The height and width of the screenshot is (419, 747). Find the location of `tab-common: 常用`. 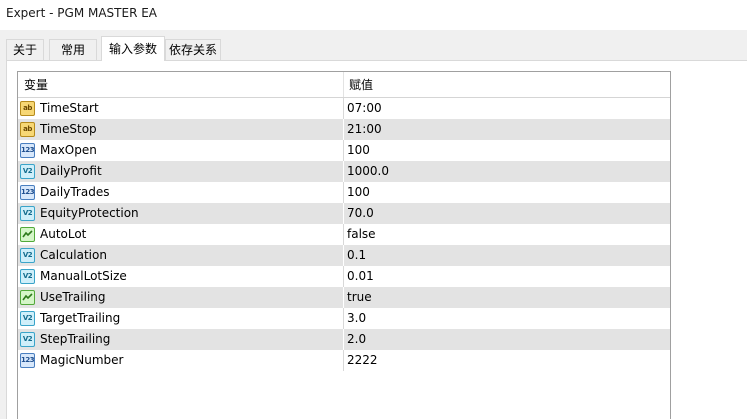

tab-common: 常用 is located at coordinates (73, 49).